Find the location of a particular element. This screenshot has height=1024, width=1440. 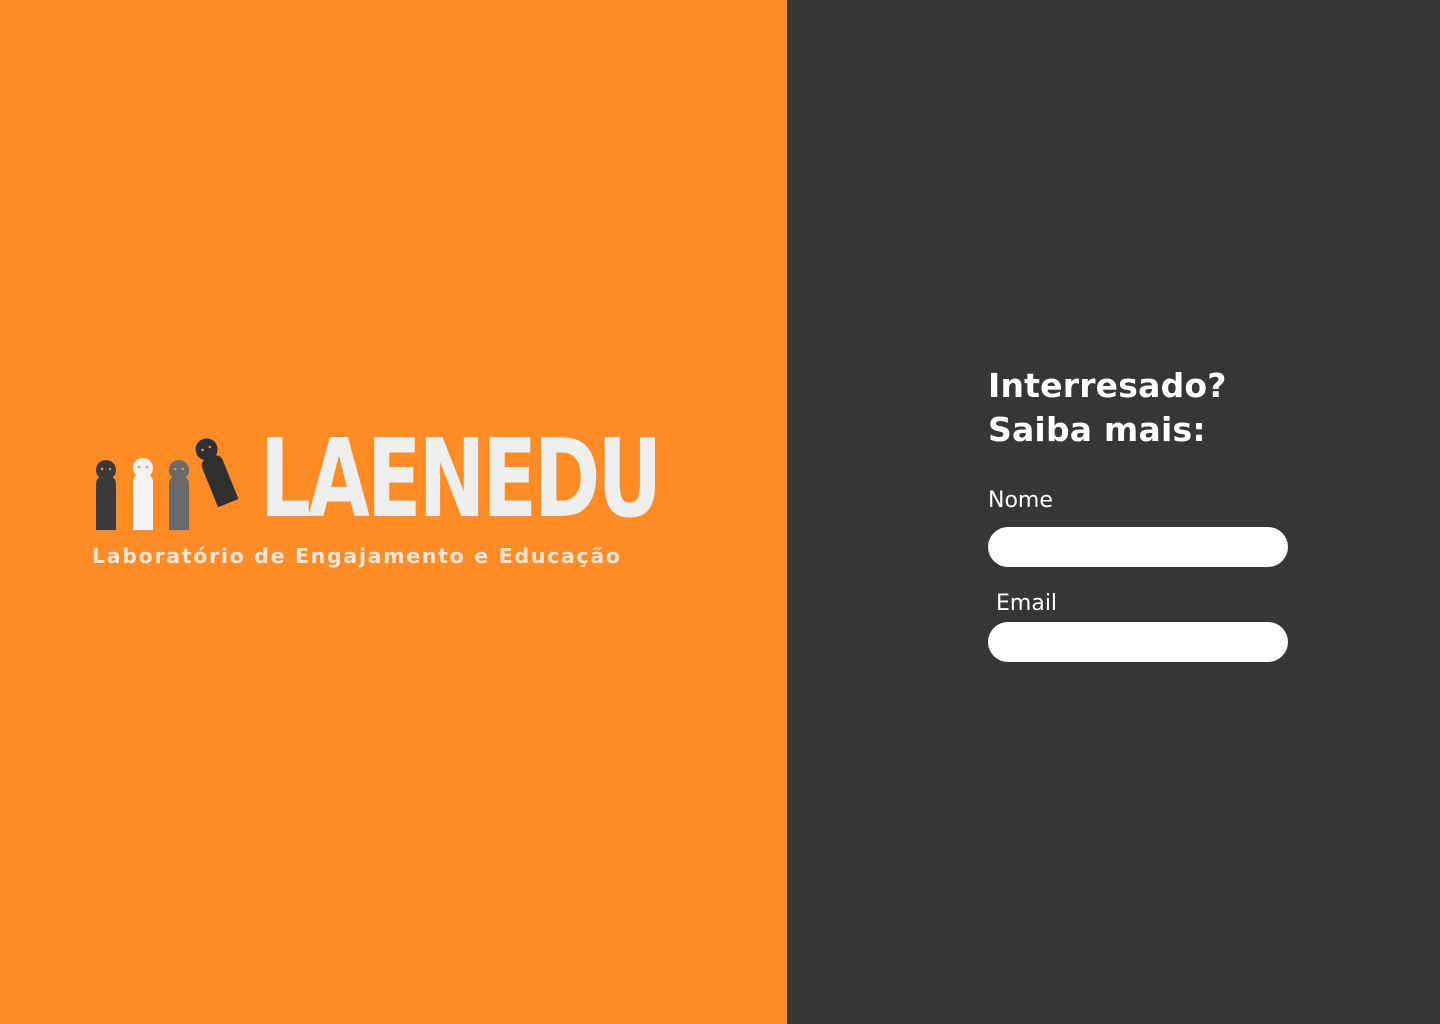

name-input is located at coordinates (1138, 547).